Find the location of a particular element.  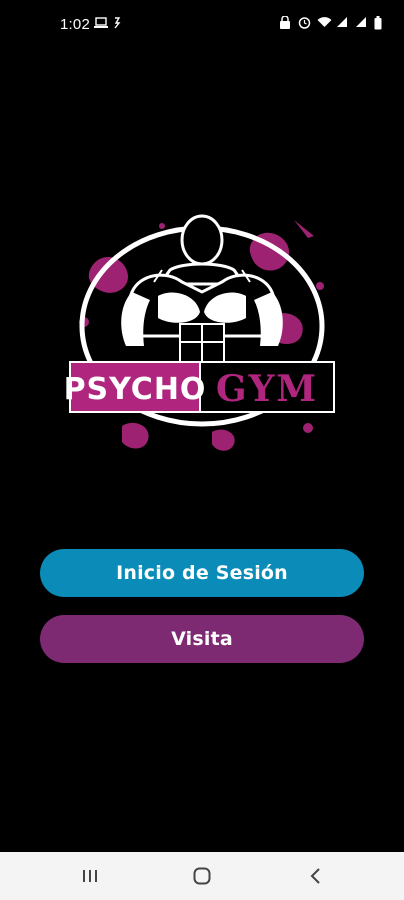

logo-word-right: GYM is located at coordinates (267, 389).